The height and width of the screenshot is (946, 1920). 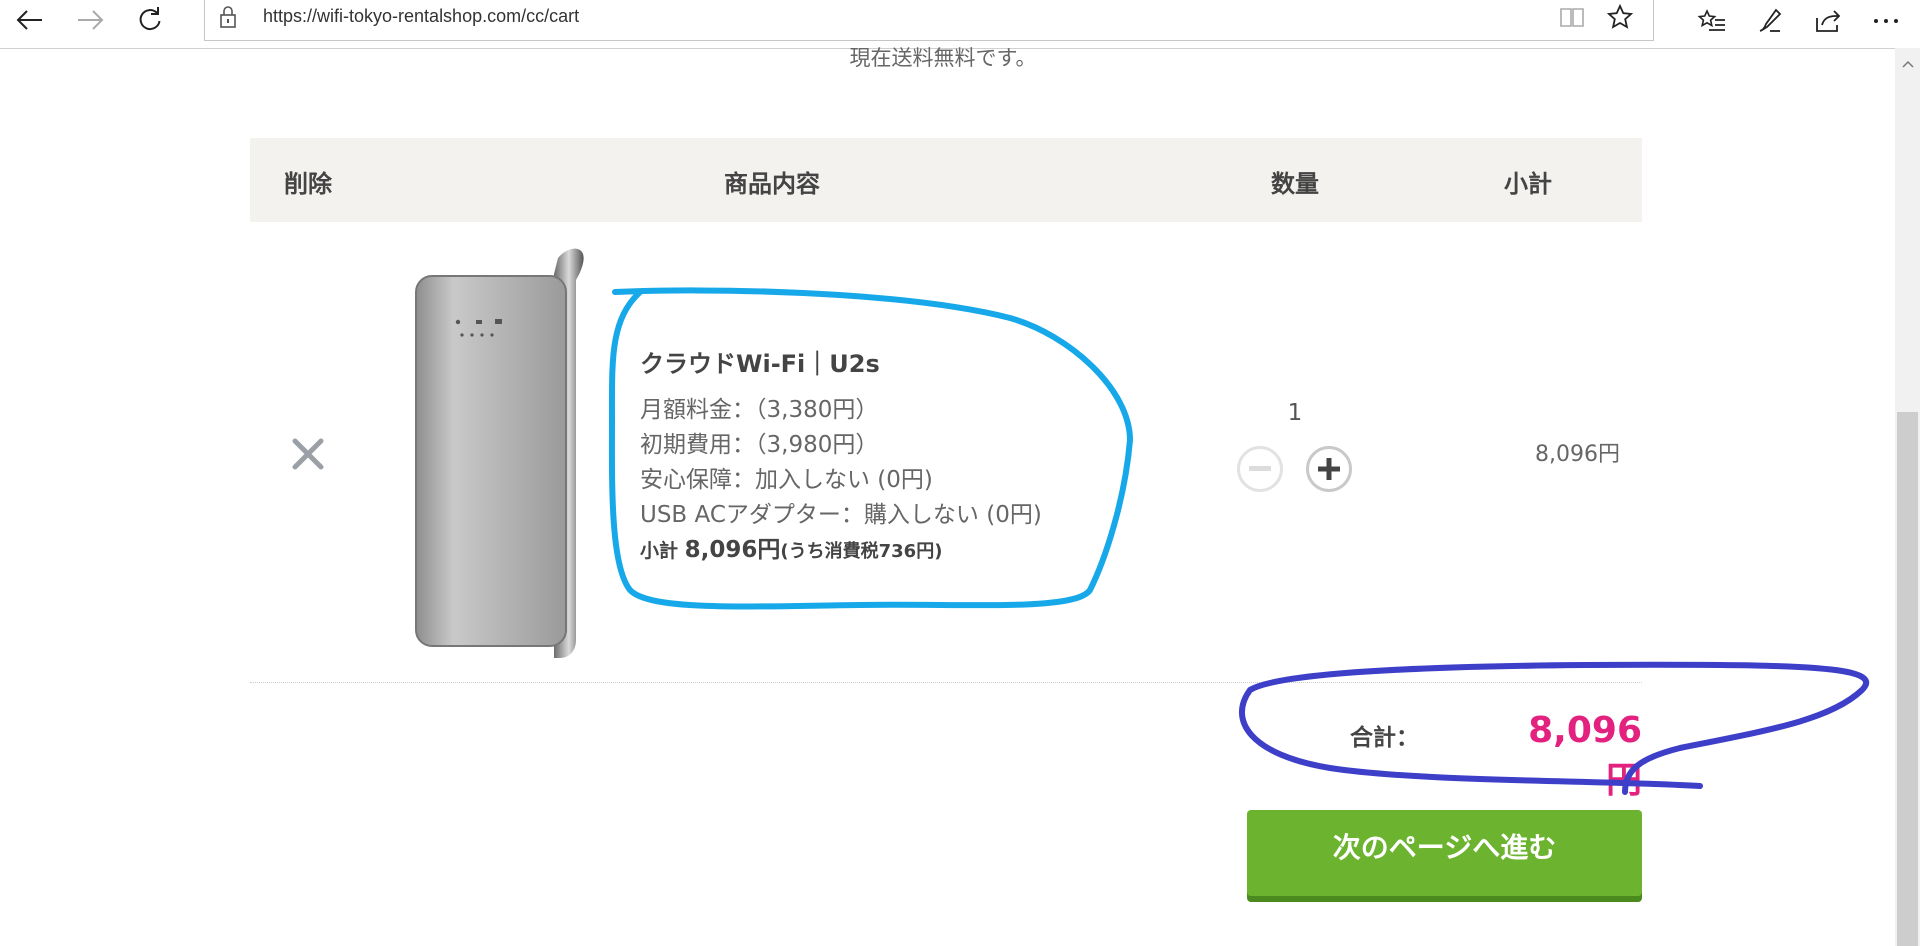 I want to click on header-delete: 削除, so click(x=308, y=184).